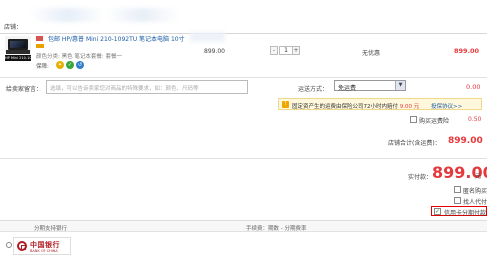  I want to click on insurance-agreement-link: 投保协议>>, so click(446, 106).